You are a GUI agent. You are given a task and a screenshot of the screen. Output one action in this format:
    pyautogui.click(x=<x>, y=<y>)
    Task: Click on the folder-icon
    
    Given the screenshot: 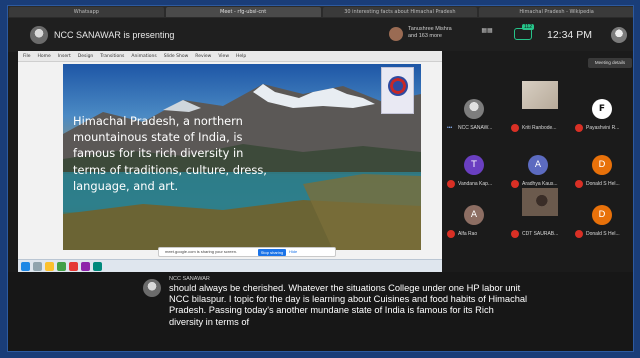 What is the action you would take?
    pyautogui.click(x=49, y=266)
    